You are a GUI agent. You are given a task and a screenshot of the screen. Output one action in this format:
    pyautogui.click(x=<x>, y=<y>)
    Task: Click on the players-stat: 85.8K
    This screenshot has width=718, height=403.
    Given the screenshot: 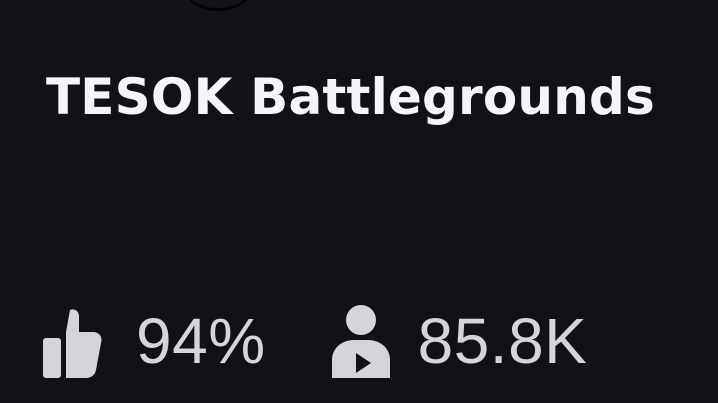 What is the action you would take?
    pyautogui.click(x=457, y=341)
    